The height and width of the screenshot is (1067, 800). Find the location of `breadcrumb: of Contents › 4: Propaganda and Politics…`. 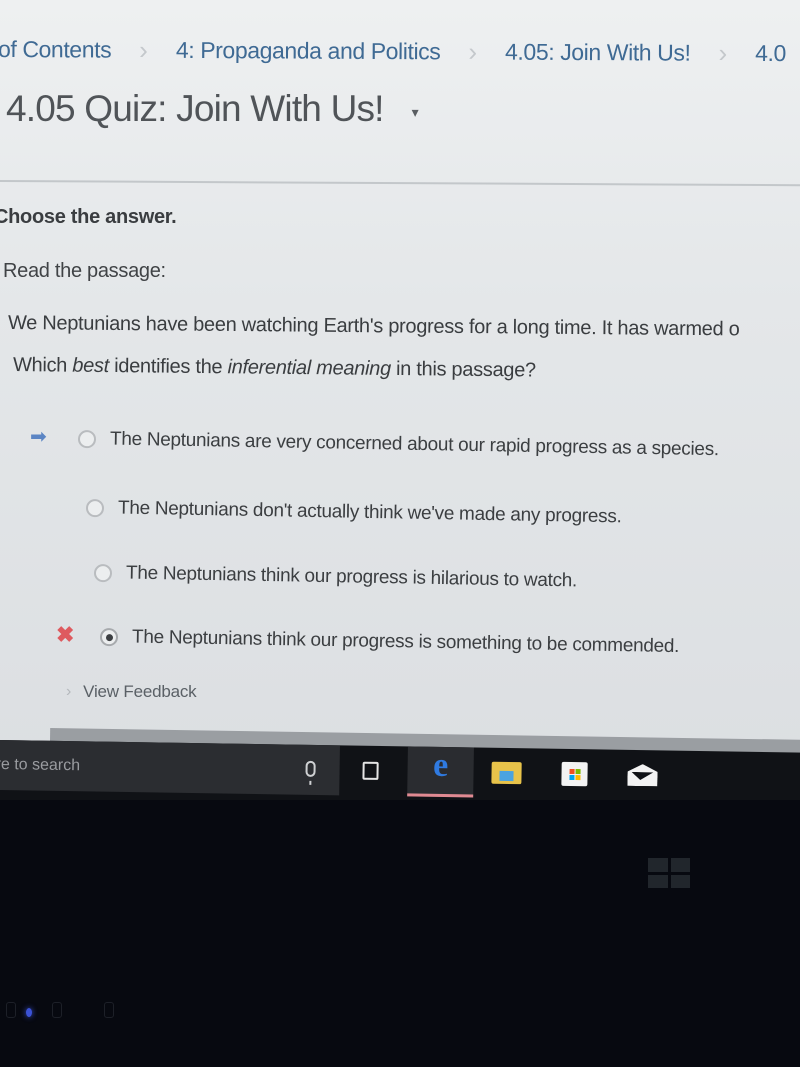

breadcrumb: of Contents › 4: Propaganda and Politics… is located at coordinates (400, 51).